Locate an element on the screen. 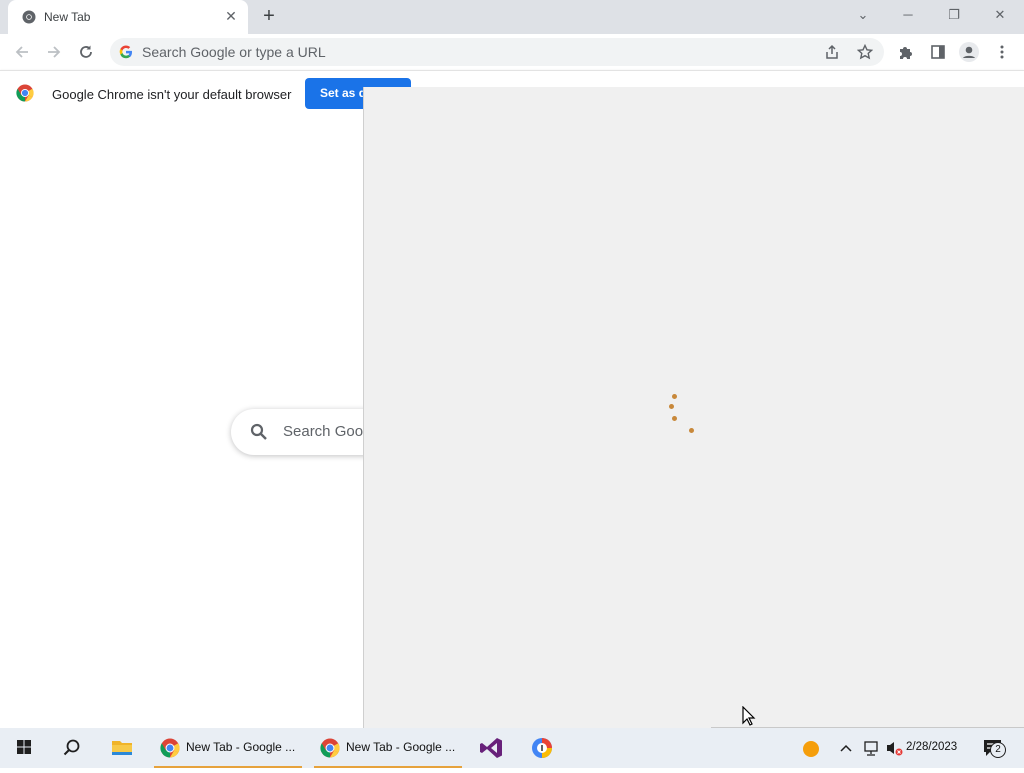 This screenshot has height=773, width=1024. visual-studio-icon is located at coordinates (491, 748).